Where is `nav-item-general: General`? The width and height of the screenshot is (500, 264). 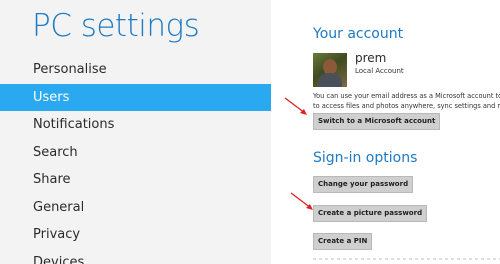
nav-item-general: General is located at coordinates (135, 208).